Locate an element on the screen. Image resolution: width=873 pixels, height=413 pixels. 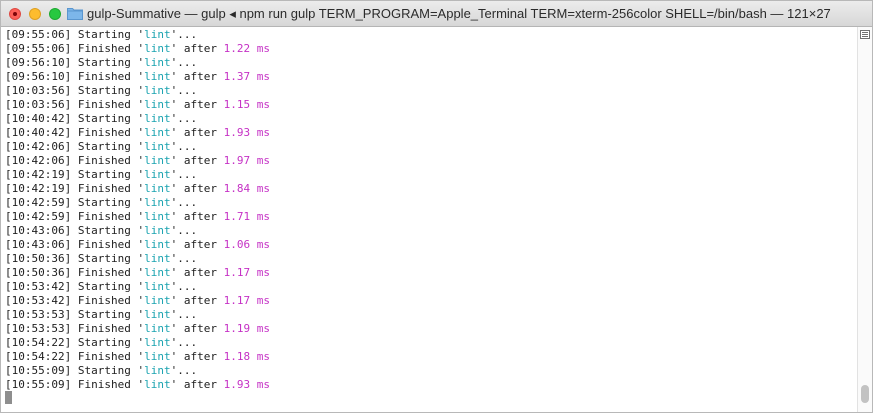
timestamp: [10:55:09] is located at coordinates (38, 384).